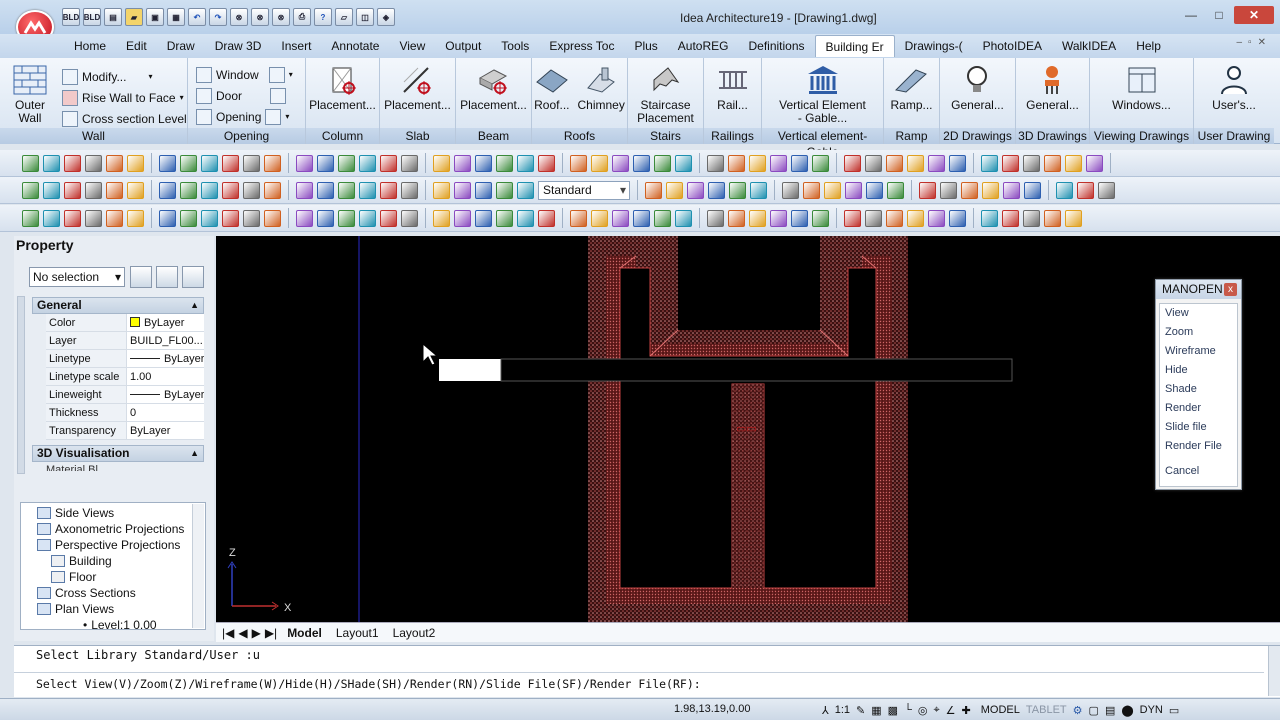 The height and width of the screenshot is (720, 1280). I want to click on layout-tab-layout1: Layout1, so click(357, 633).